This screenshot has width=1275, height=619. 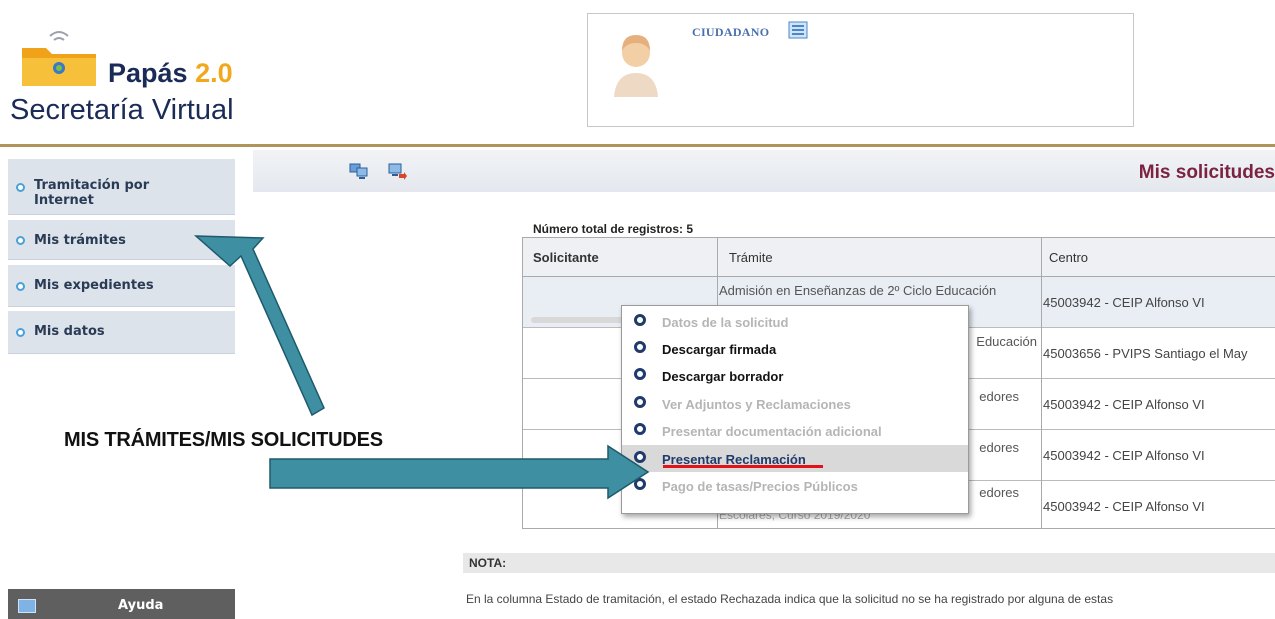 I want to click on user-card-icon, so click(x=798, y=30).